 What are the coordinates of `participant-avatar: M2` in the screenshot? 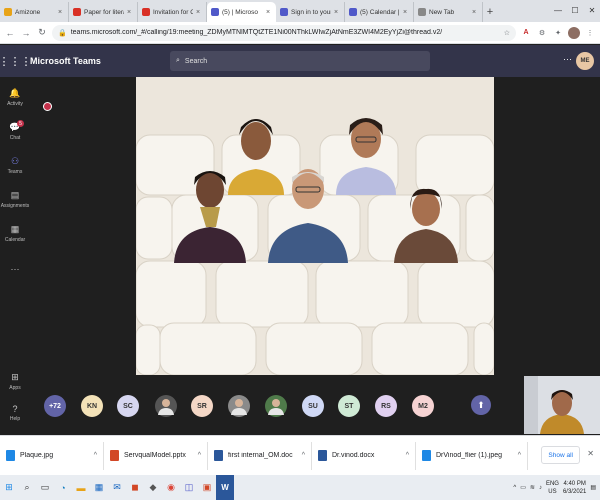 It's located at (423, 406).